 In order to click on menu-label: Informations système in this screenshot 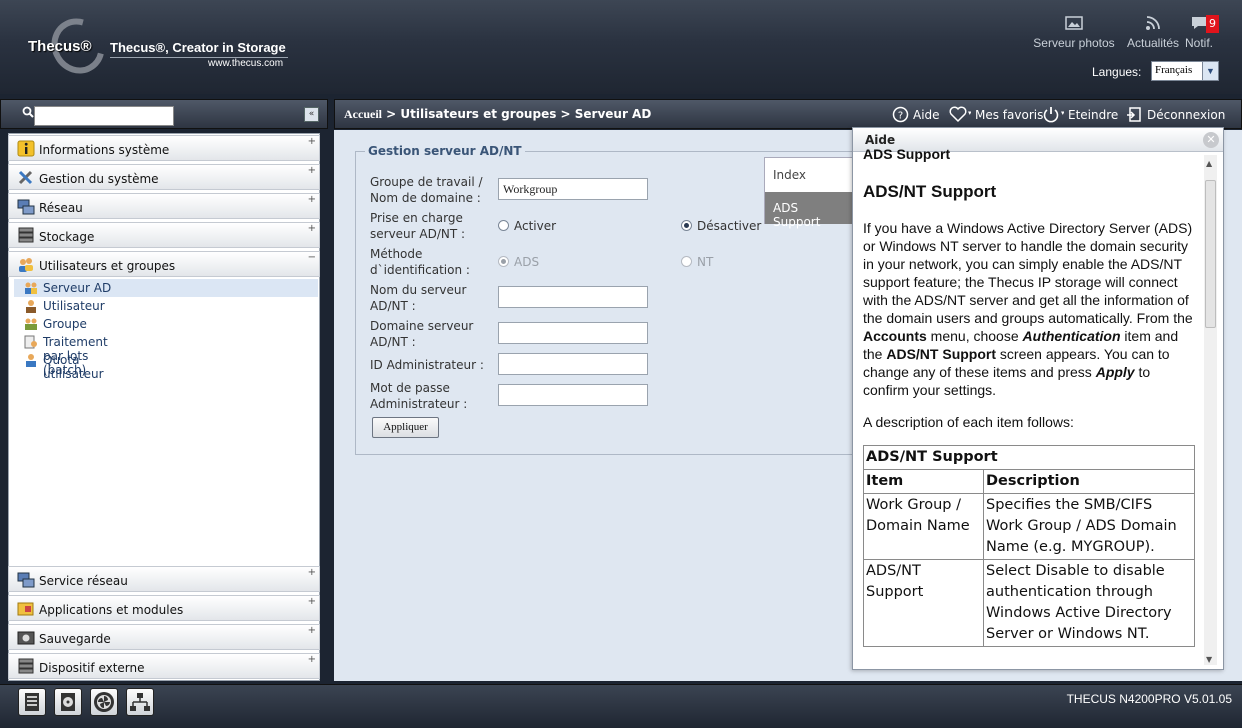, I will do `click(104, 150)`.